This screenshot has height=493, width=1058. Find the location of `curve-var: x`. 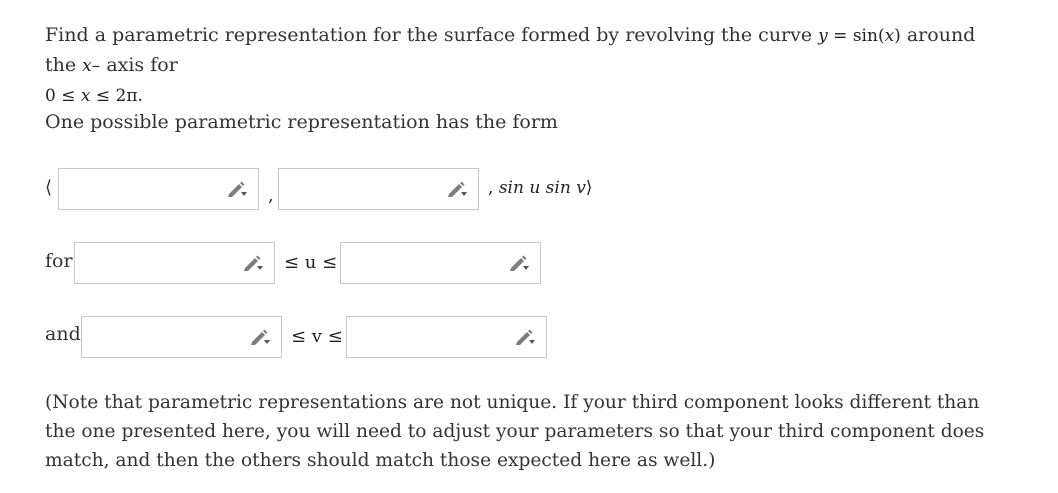

curve-var: x is located at coordinates (889, 36).